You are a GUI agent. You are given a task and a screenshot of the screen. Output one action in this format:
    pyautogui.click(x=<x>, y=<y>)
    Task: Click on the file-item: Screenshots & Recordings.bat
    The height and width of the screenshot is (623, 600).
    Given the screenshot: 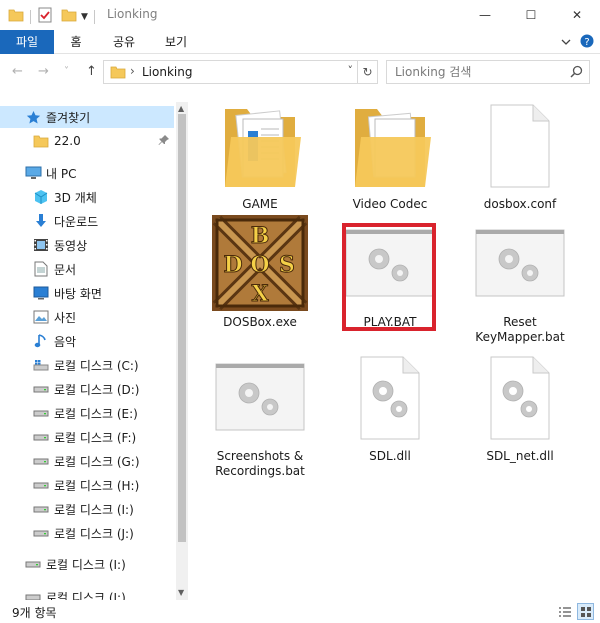 What is the action you would take?
    pyautogui.click(x=260, y=413)
    